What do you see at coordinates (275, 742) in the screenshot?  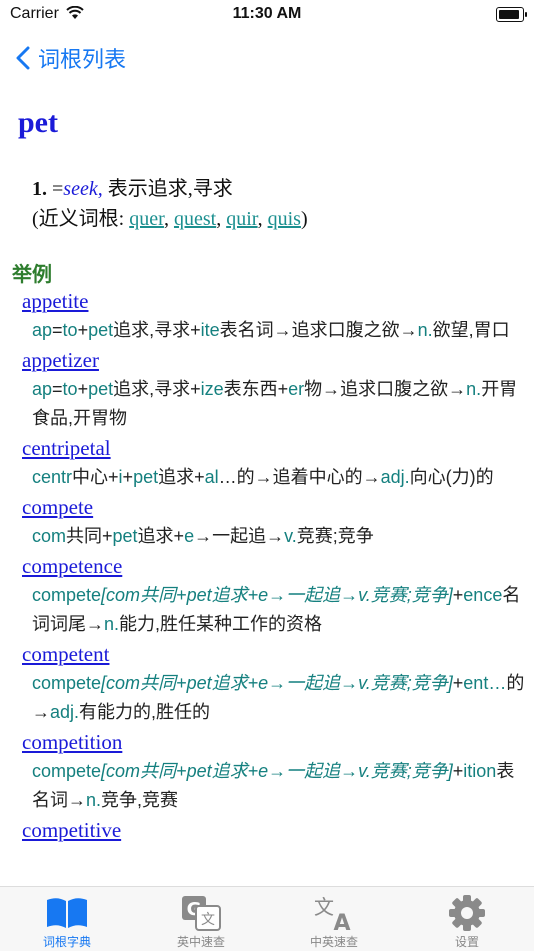 I see `example-word-link: competition` at bounding box center [275, 742].